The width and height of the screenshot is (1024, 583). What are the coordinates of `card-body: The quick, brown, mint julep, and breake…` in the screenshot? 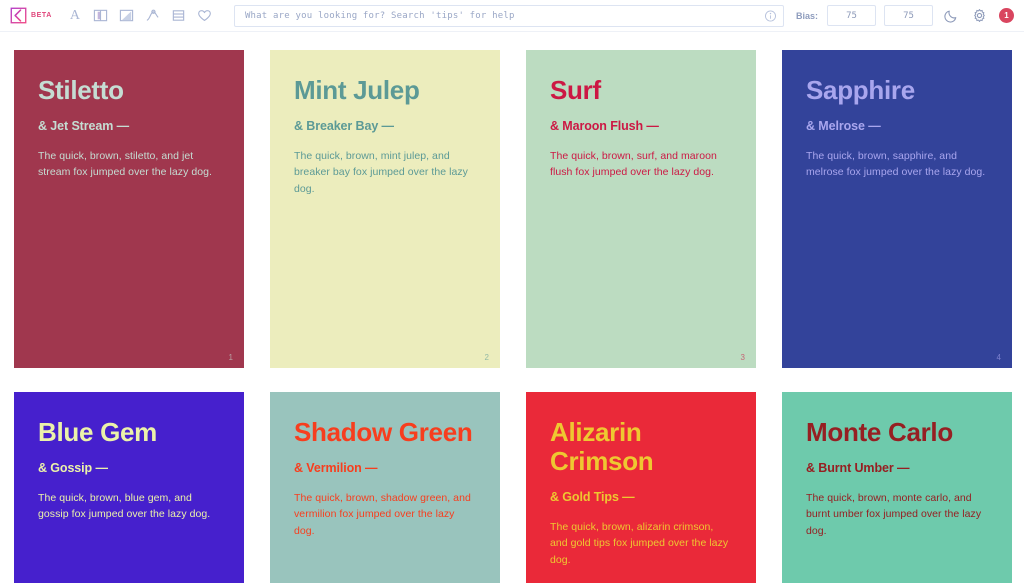 It's located at (381, 172).